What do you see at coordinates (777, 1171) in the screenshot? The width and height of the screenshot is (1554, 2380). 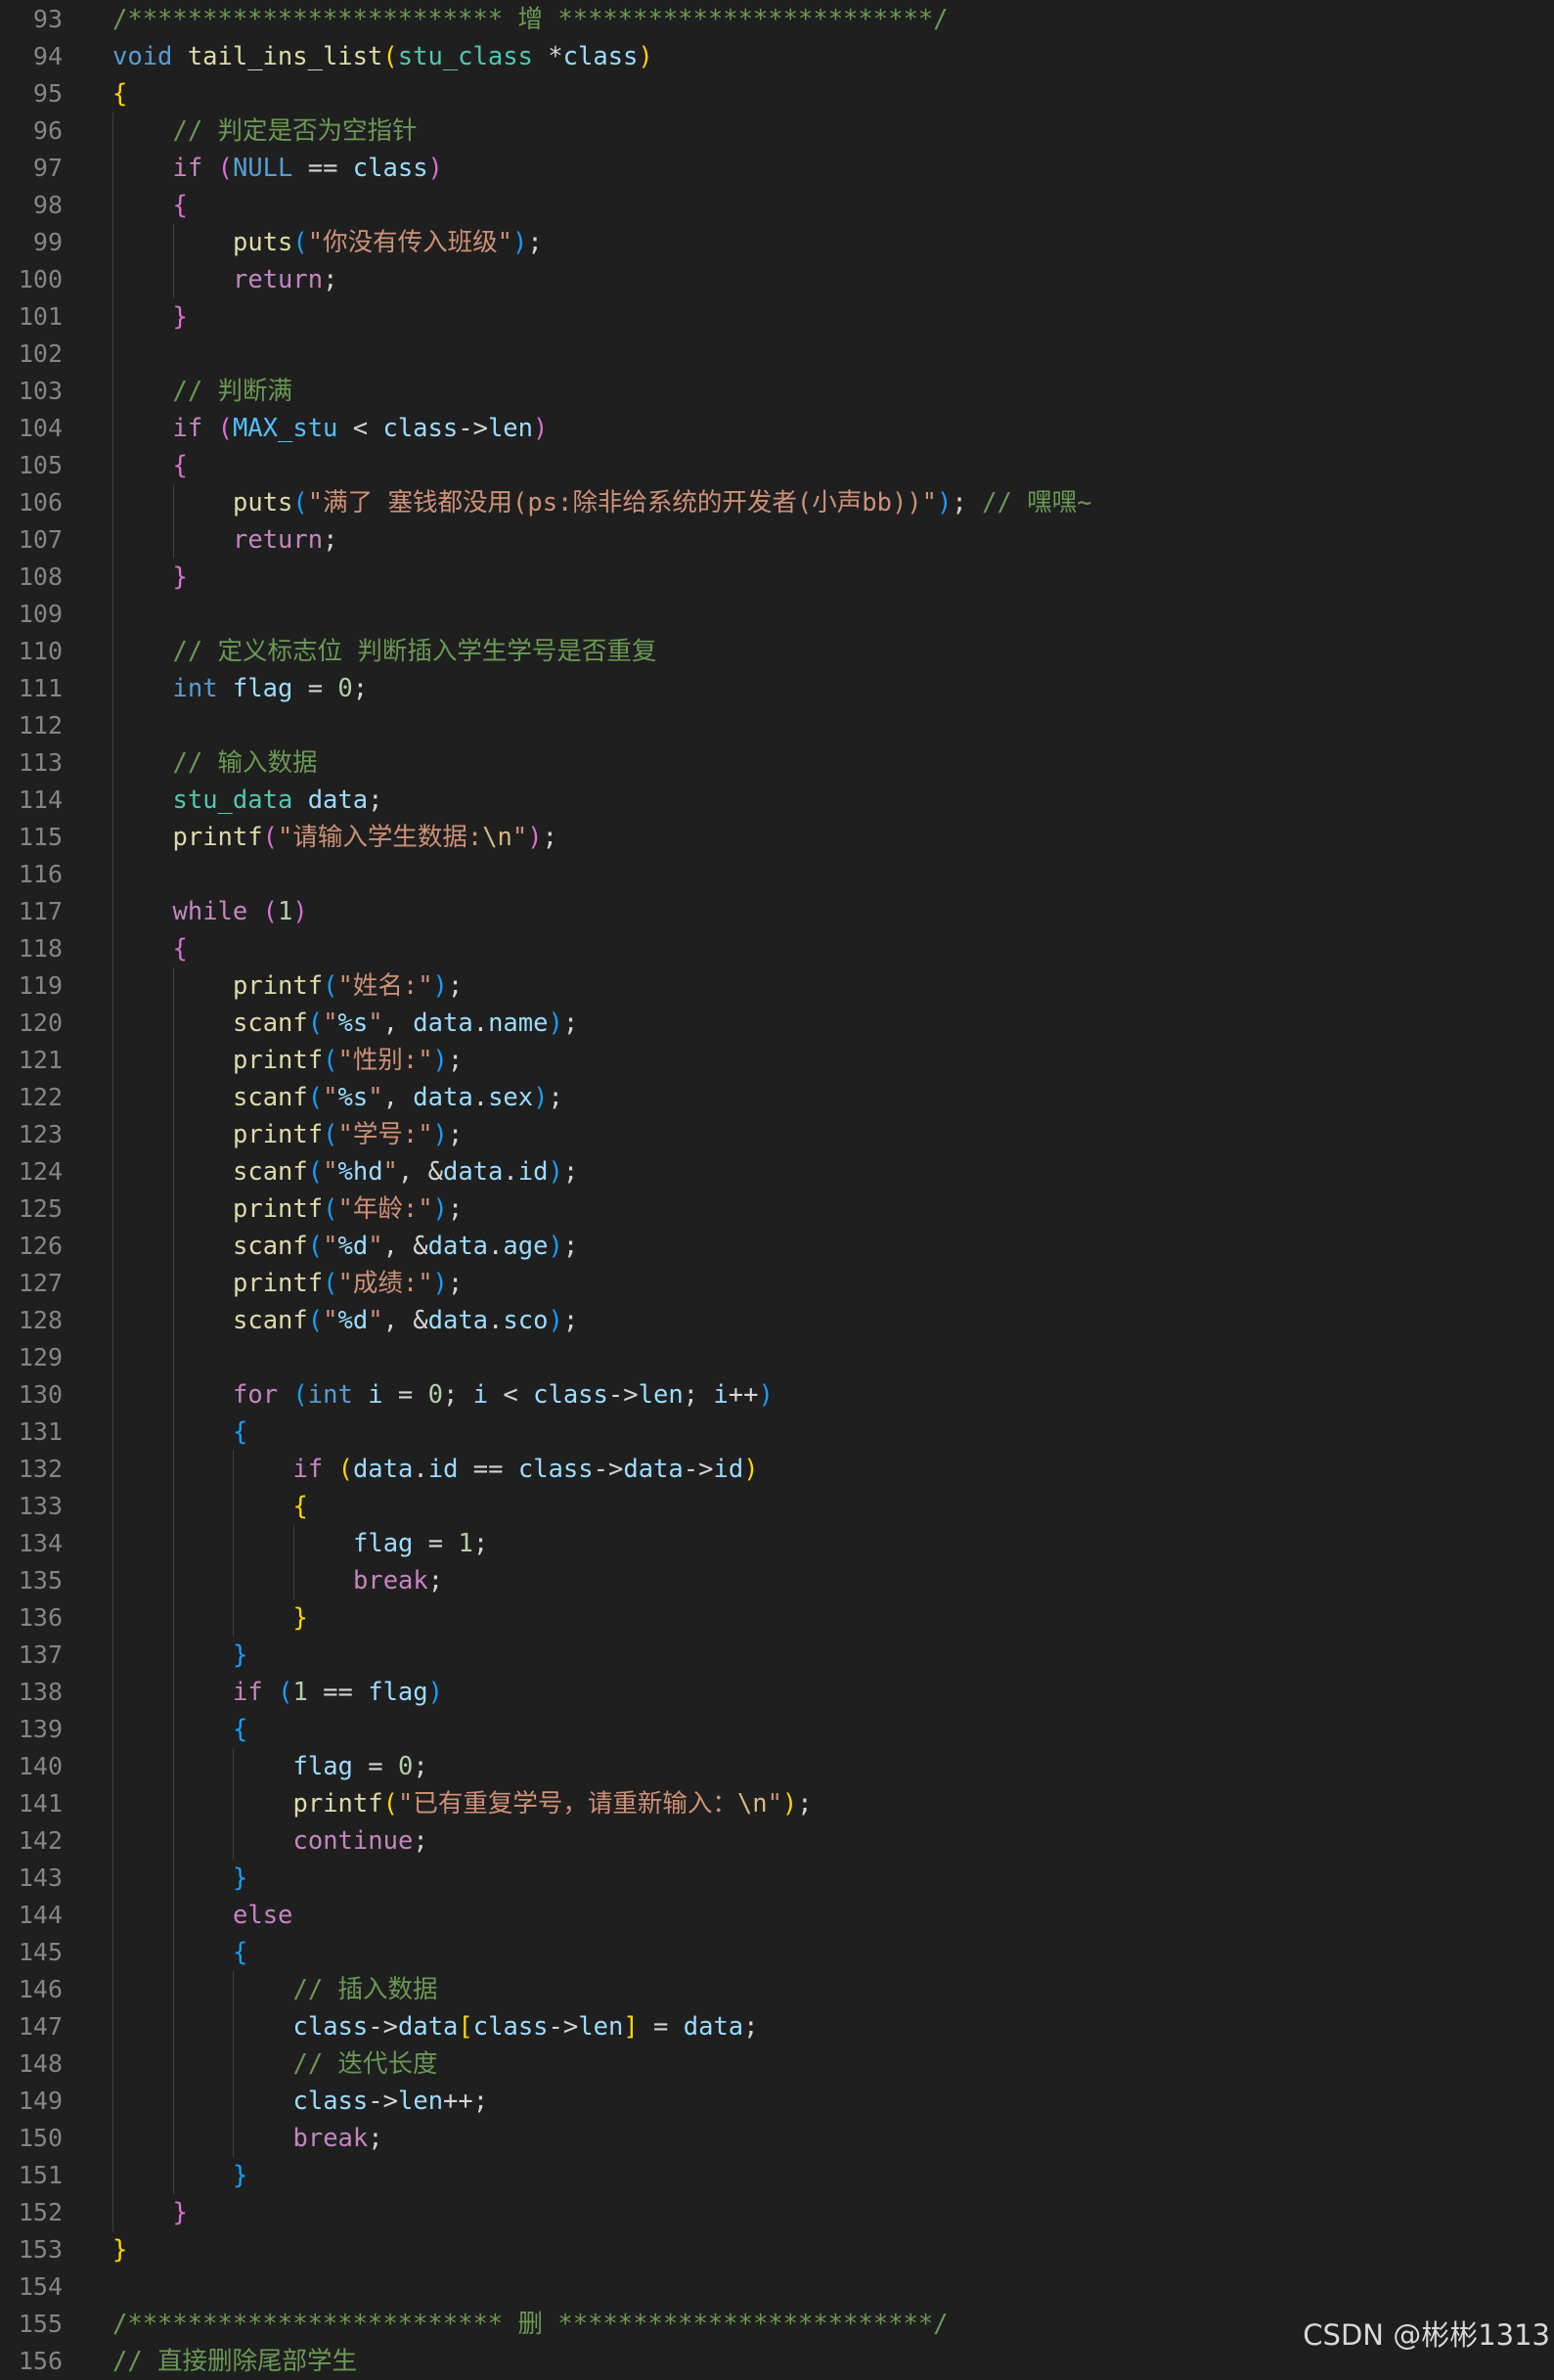 I see `code-line: 124 scanf("%hd", &data.id);` at bounding box center [777, 1171].